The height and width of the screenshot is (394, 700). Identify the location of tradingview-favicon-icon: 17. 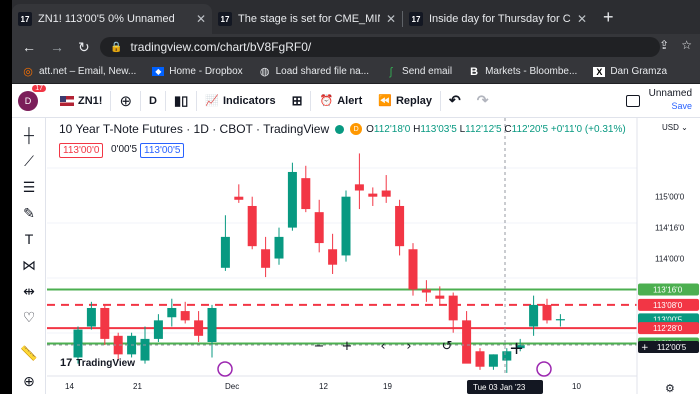
(25, 19).